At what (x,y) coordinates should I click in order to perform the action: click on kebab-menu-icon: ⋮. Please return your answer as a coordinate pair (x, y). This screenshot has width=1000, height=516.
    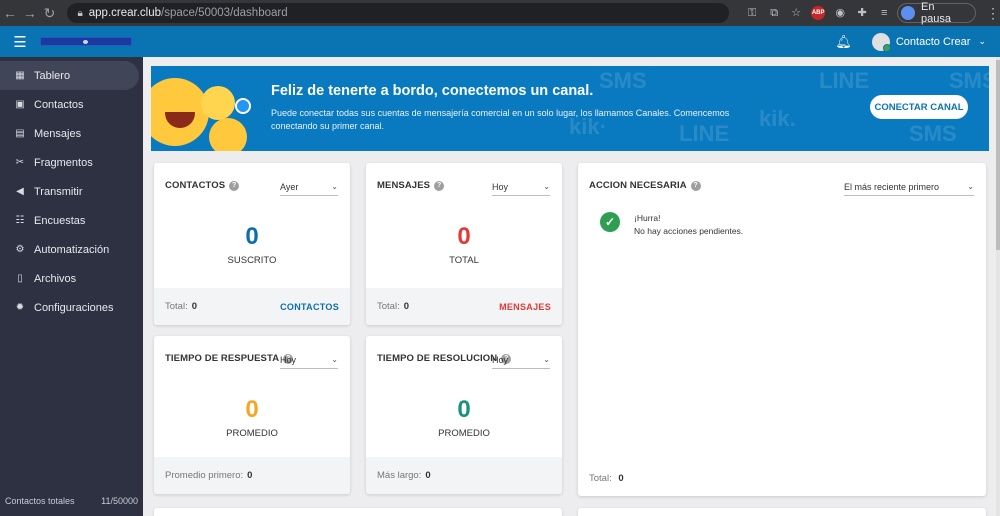
    Looking at the image, I should click on (993, 13).